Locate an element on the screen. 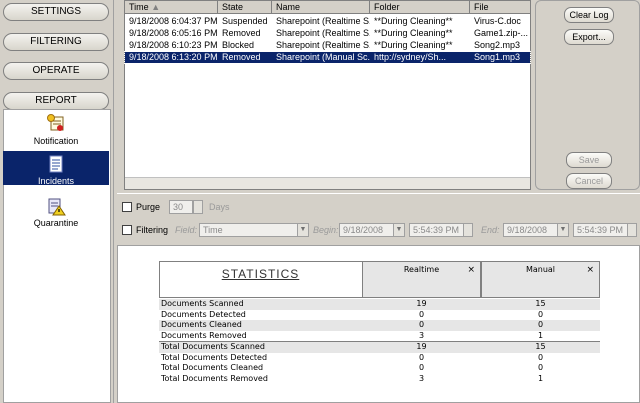  nav-item-label: Incidents is located at coordinates (56, 181).